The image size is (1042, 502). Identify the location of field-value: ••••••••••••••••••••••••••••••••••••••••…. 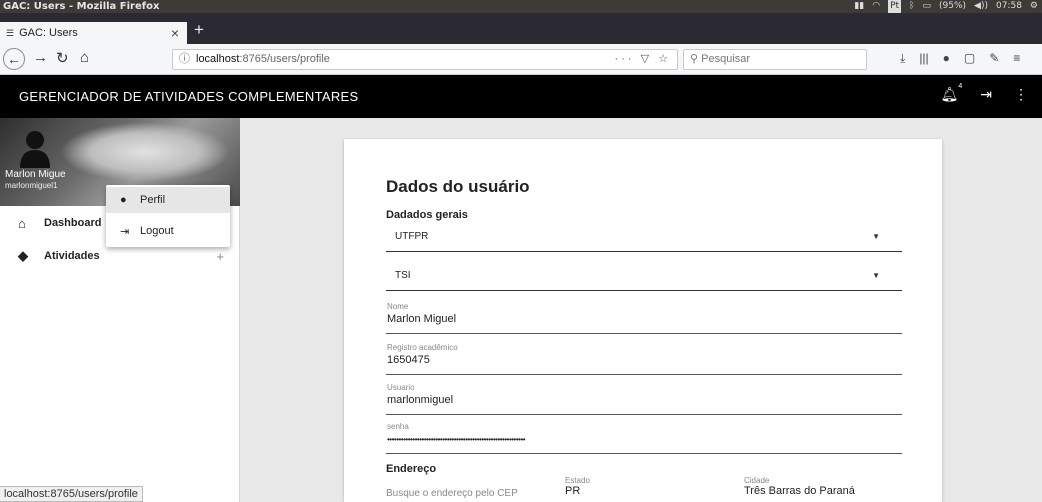
(456, 439).